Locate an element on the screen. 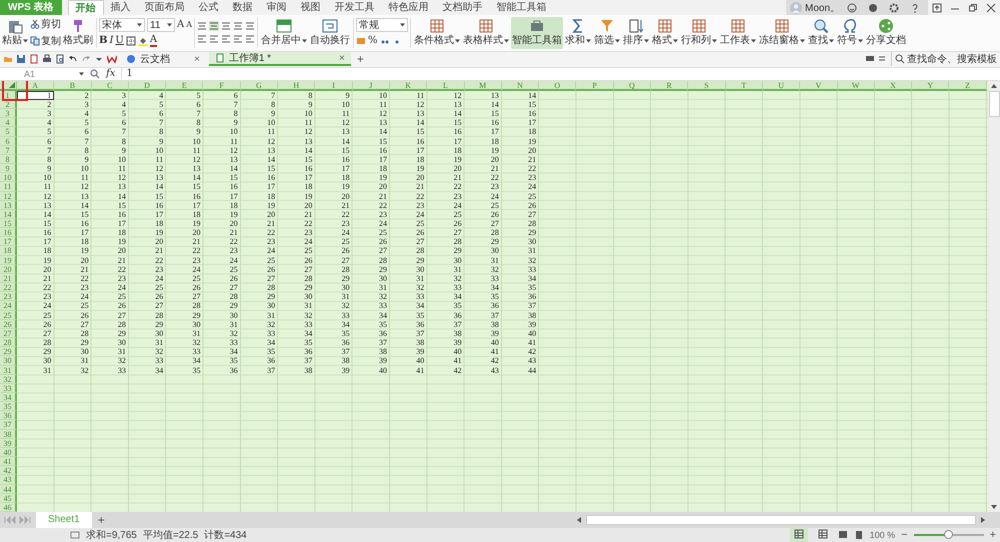 Image resolution: width=1000 pixels, height=542 pixels. close-tab-button: × is located at coordinates (332, 58).